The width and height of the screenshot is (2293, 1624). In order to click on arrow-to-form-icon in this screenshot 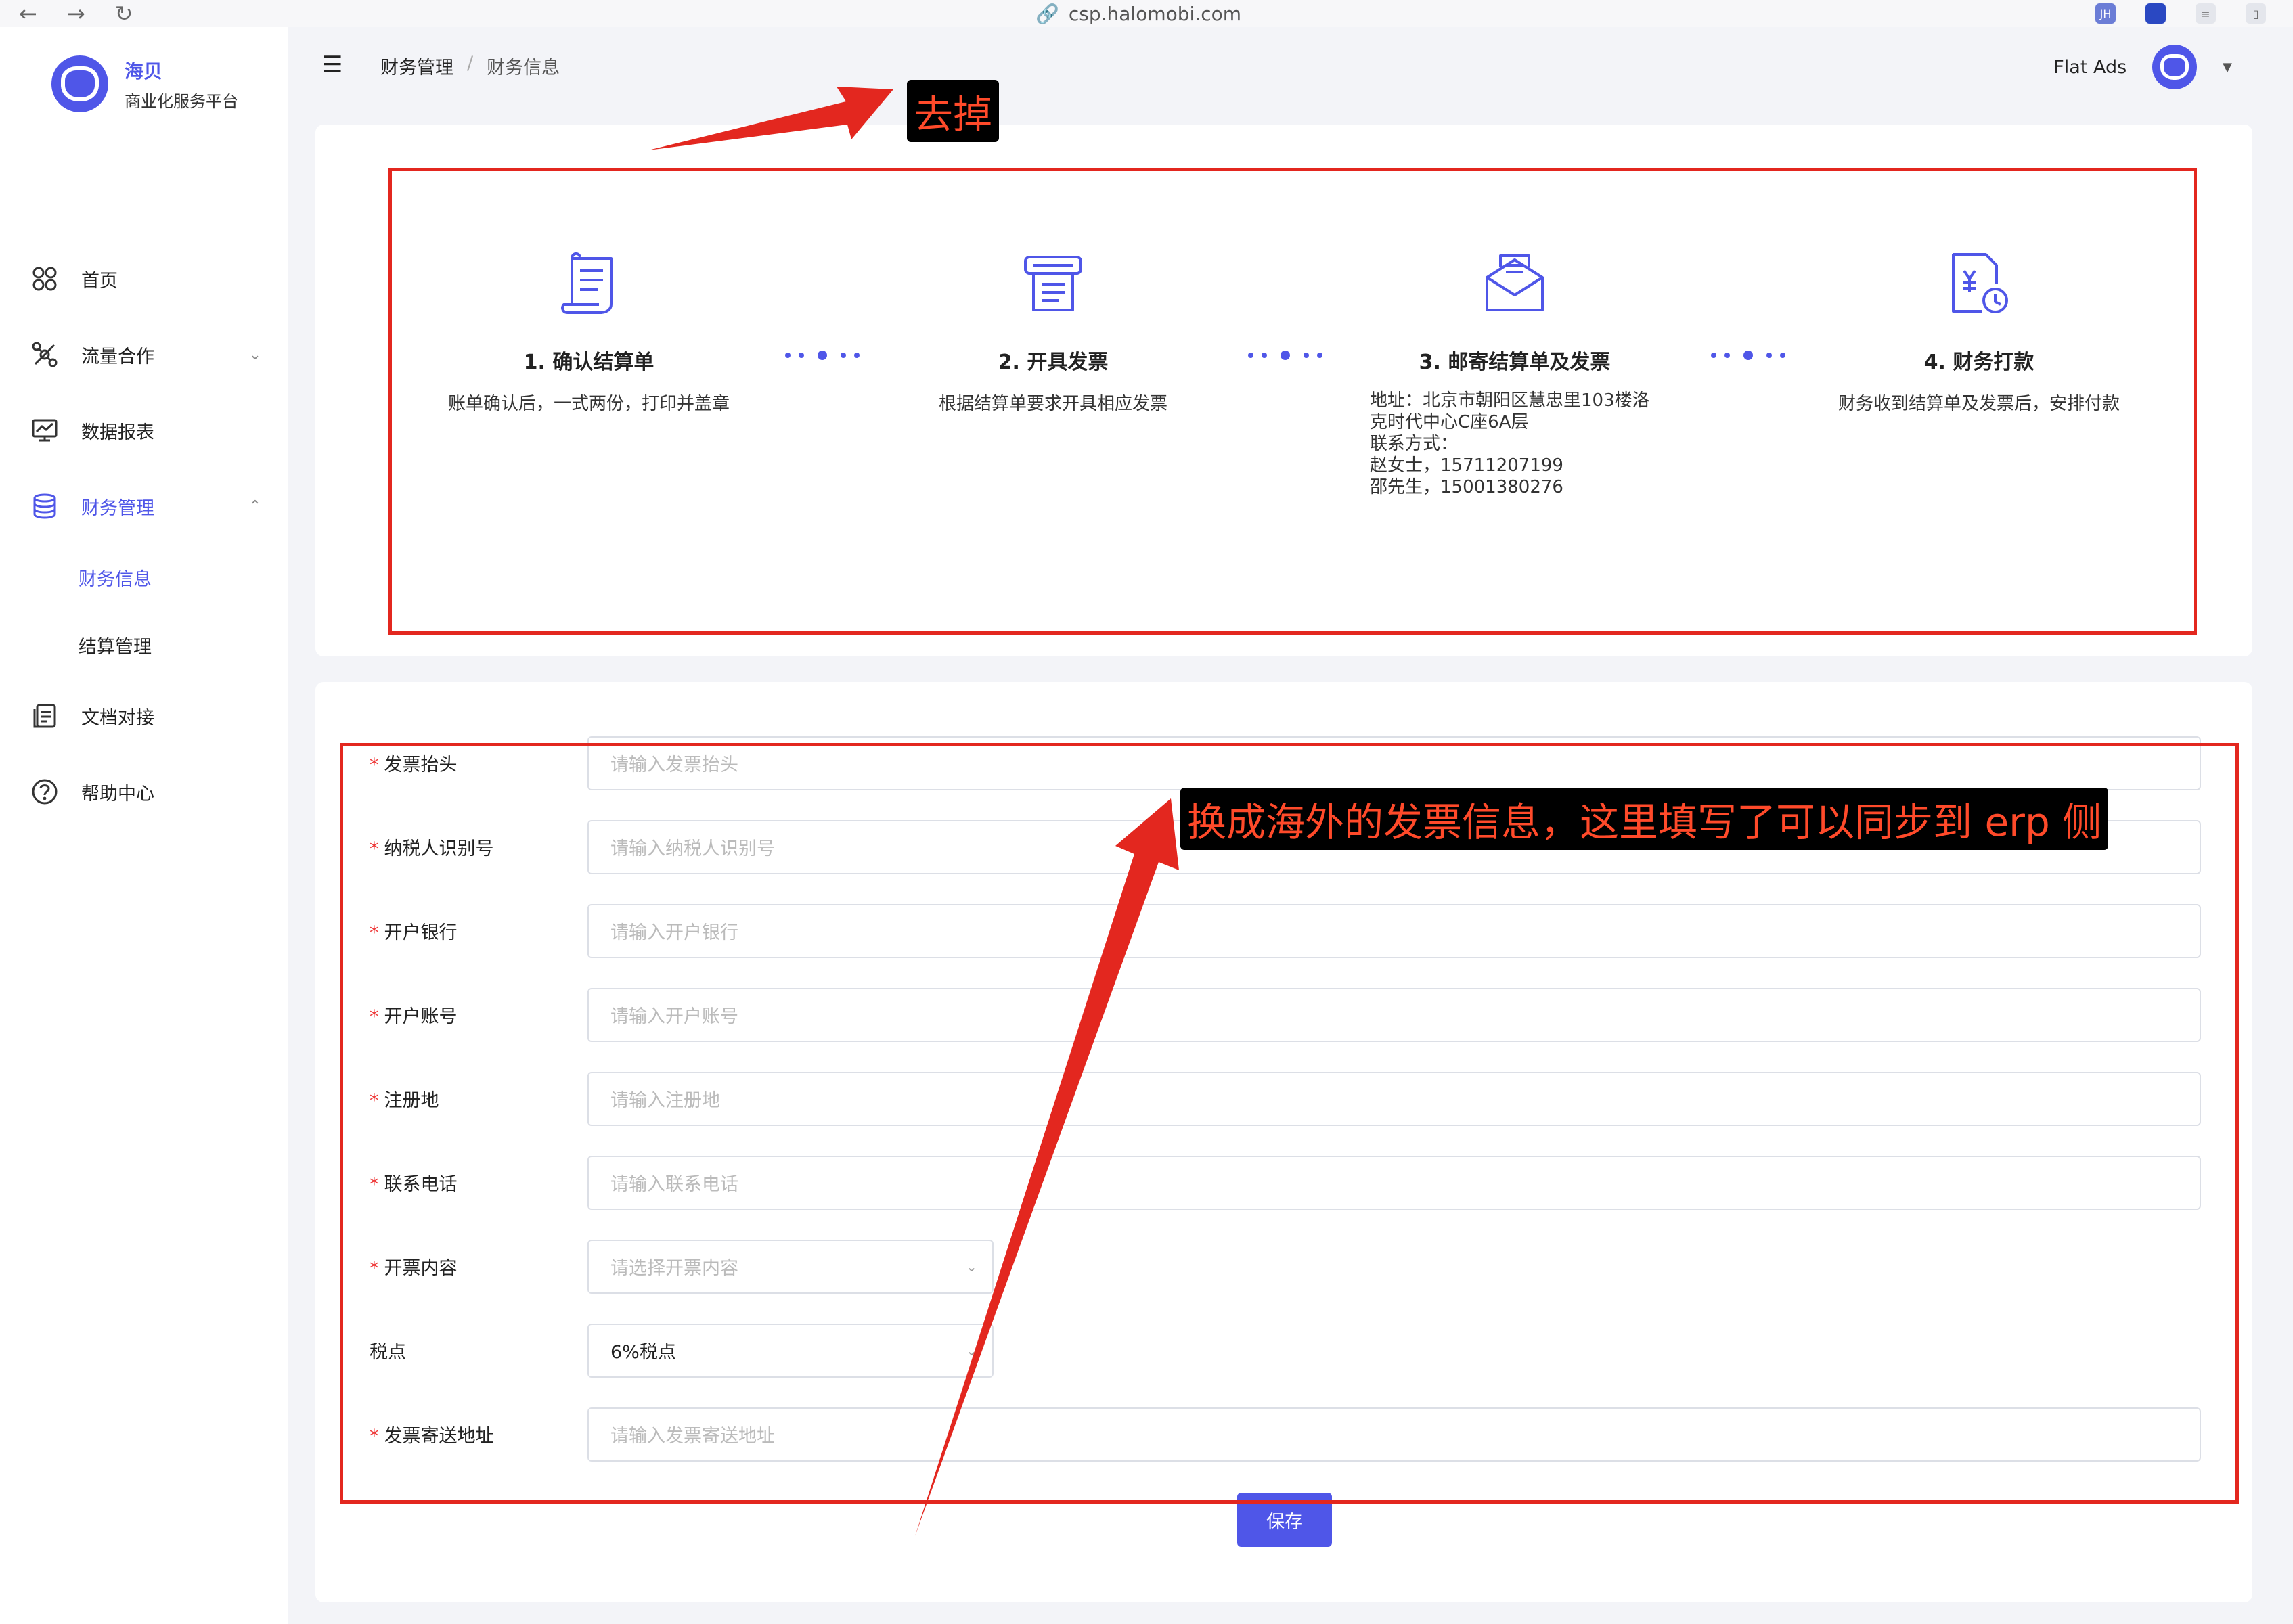, I will do `click(1047, 1167)`.